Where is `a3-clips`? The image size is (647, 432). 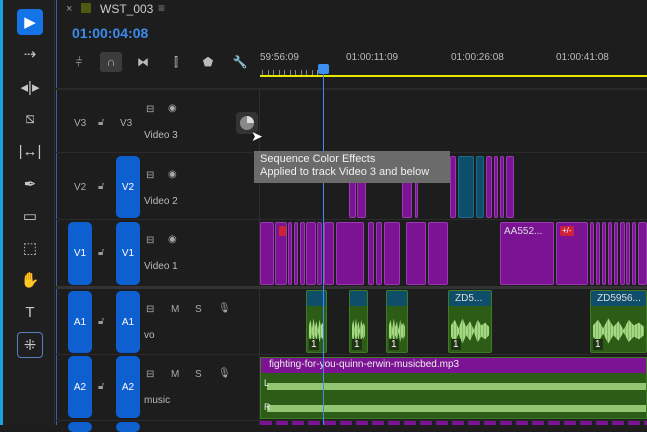 a3-clips is located at coordinates (453, 423).